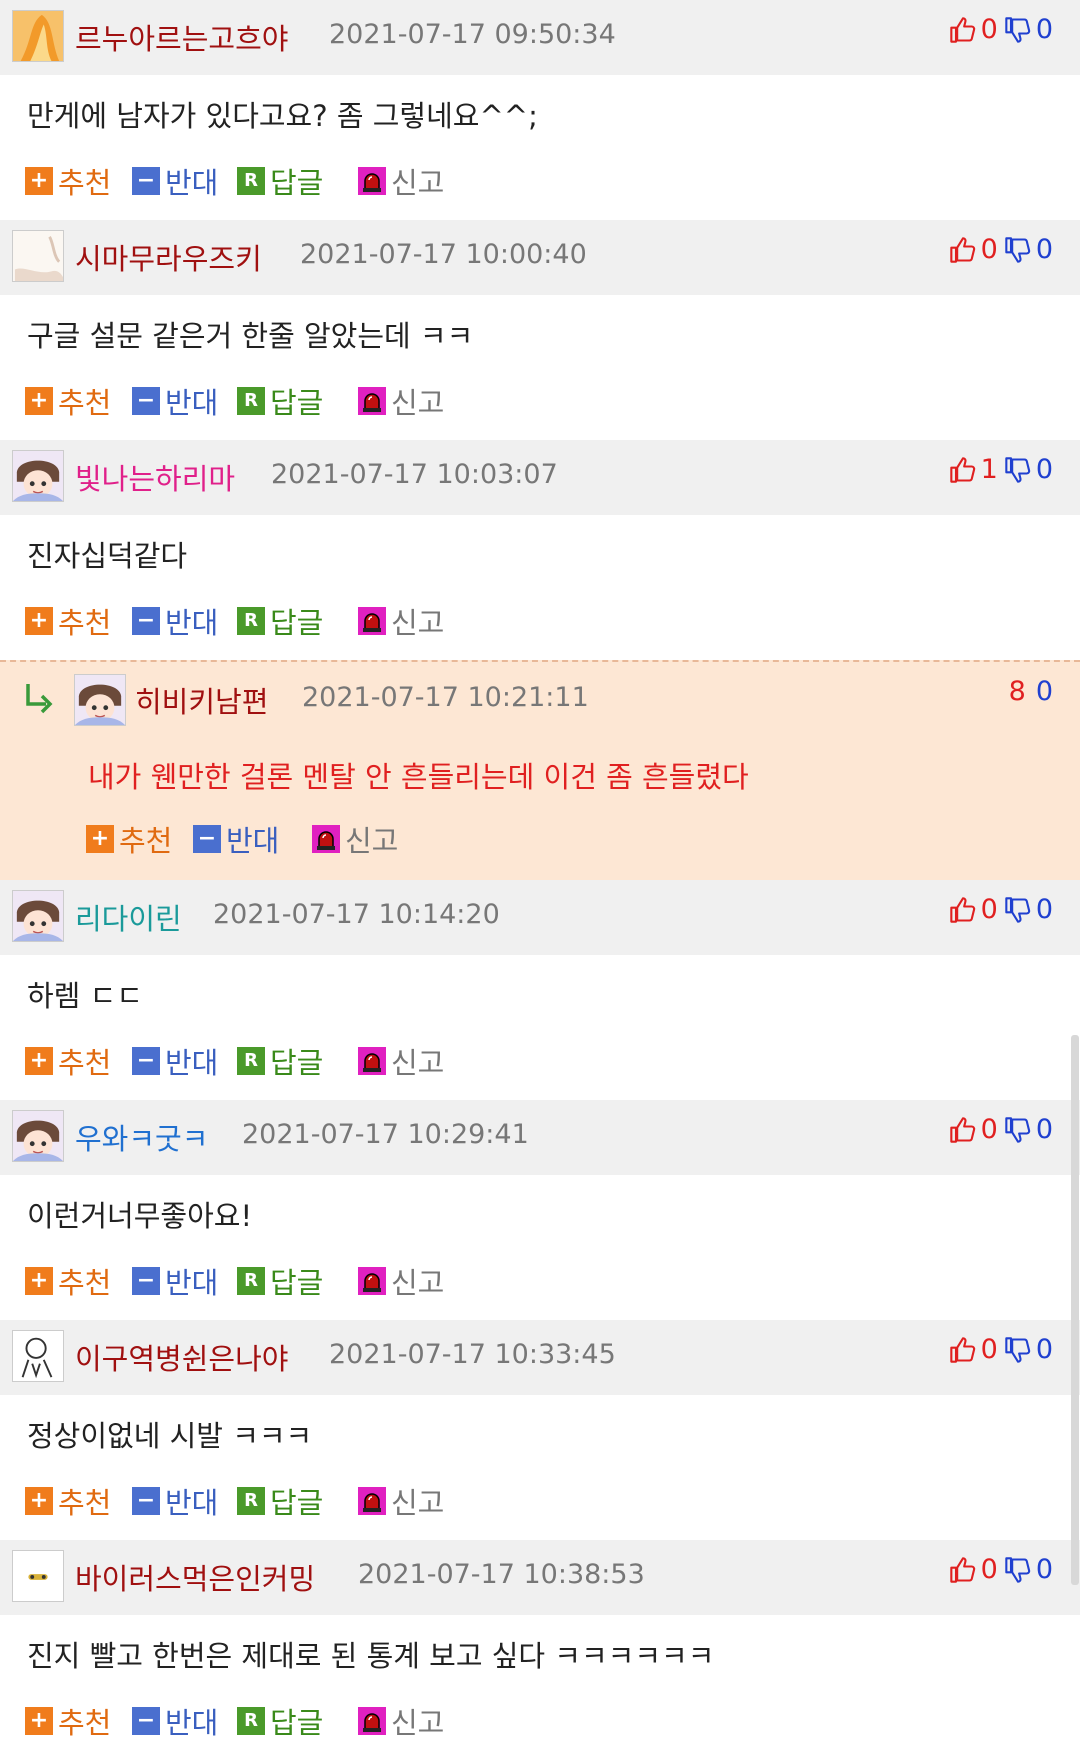  Describe the element at coordinates (195, 1577) in the screenshot. I see `nickname: 바이러스먹은인커밍` at that location.